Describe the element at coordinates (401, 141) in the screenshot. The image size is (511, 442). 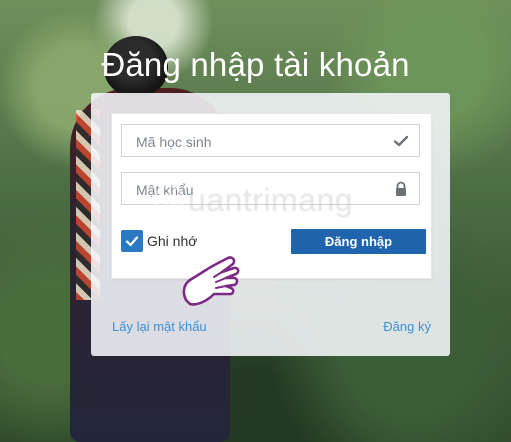
I see `check-icon` at that location.